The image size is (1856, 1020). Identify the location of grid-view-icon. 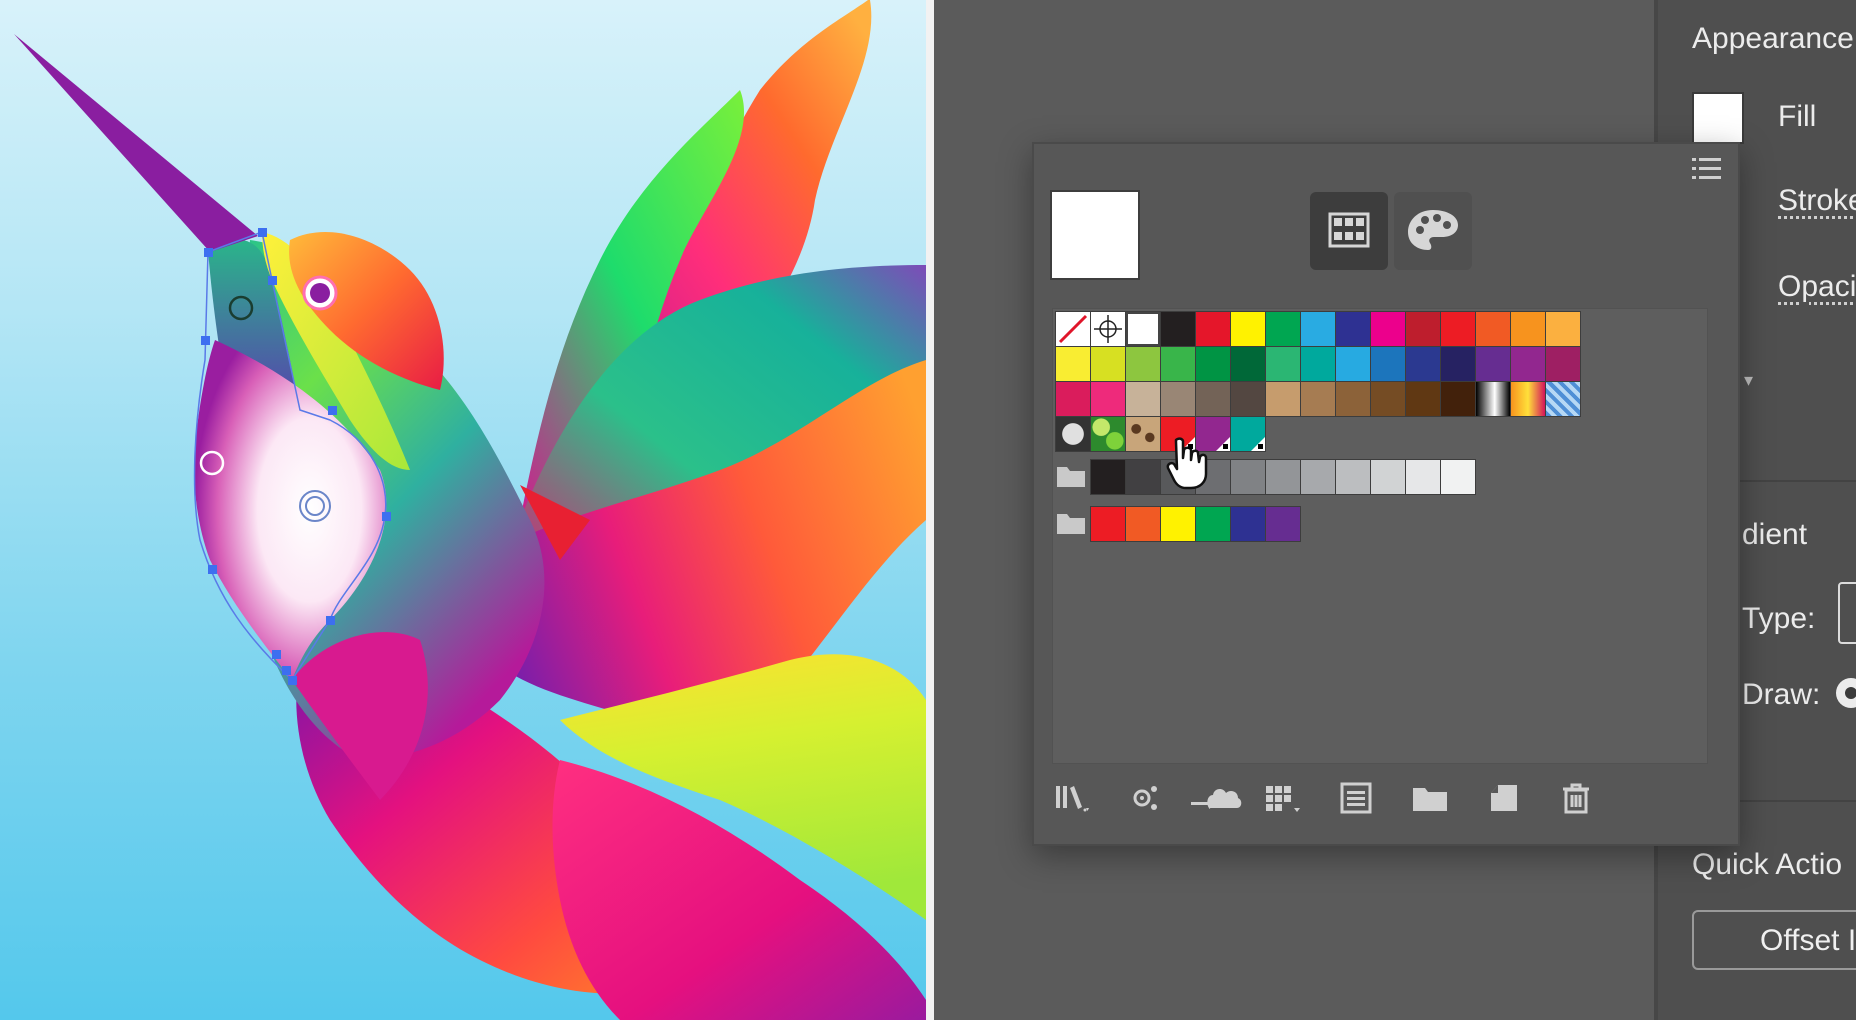
(1349, 230).